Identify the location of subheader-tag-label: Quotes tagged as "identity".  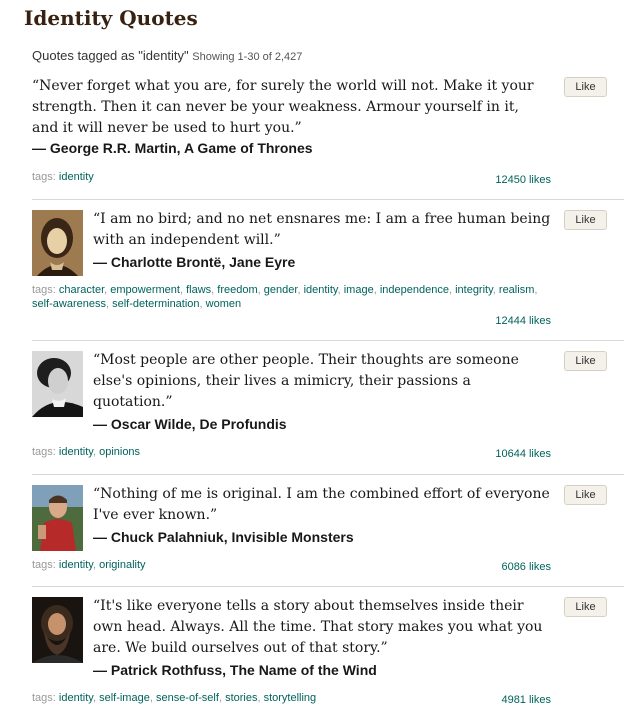
(110, 55).